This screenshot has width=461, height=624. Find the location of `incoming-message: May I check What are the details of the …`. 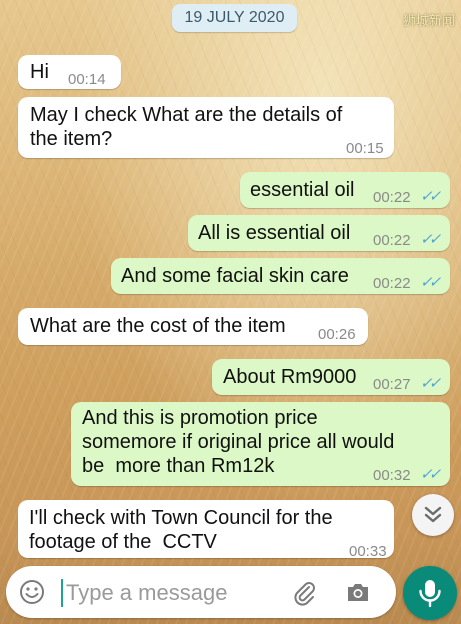

incoming-message: May I check What are the details of the … is located at coordinates (206, 127).